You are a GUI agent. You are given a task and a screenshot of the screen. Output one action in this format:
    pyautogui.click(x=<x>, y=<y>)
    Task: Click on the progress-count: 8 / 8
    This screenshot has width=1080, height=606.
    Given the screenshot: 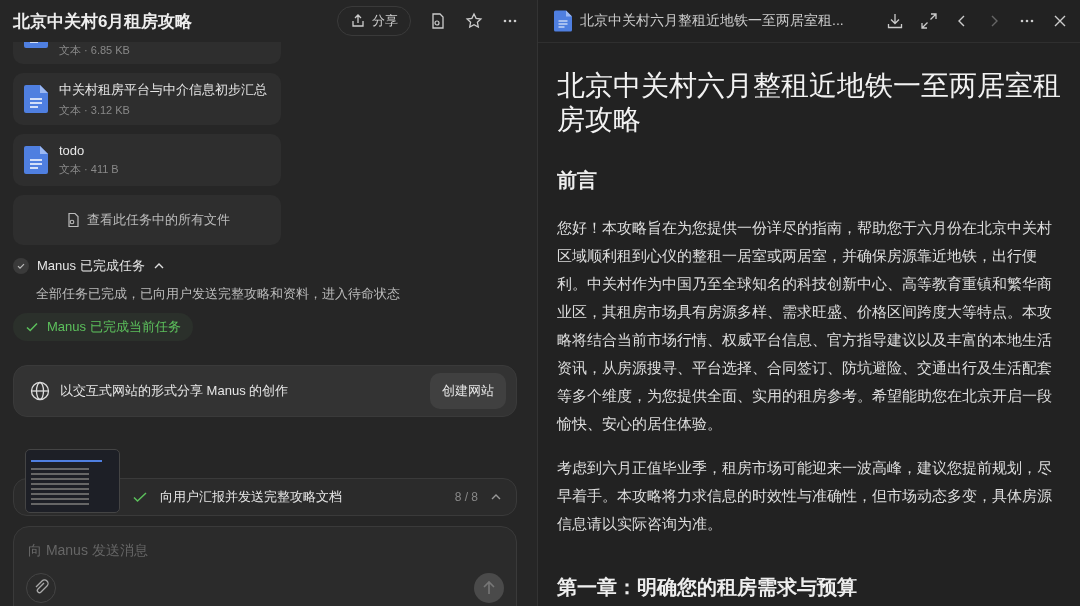 What is the action you would take?
    pyautogui.click(x=466, y=497)
    